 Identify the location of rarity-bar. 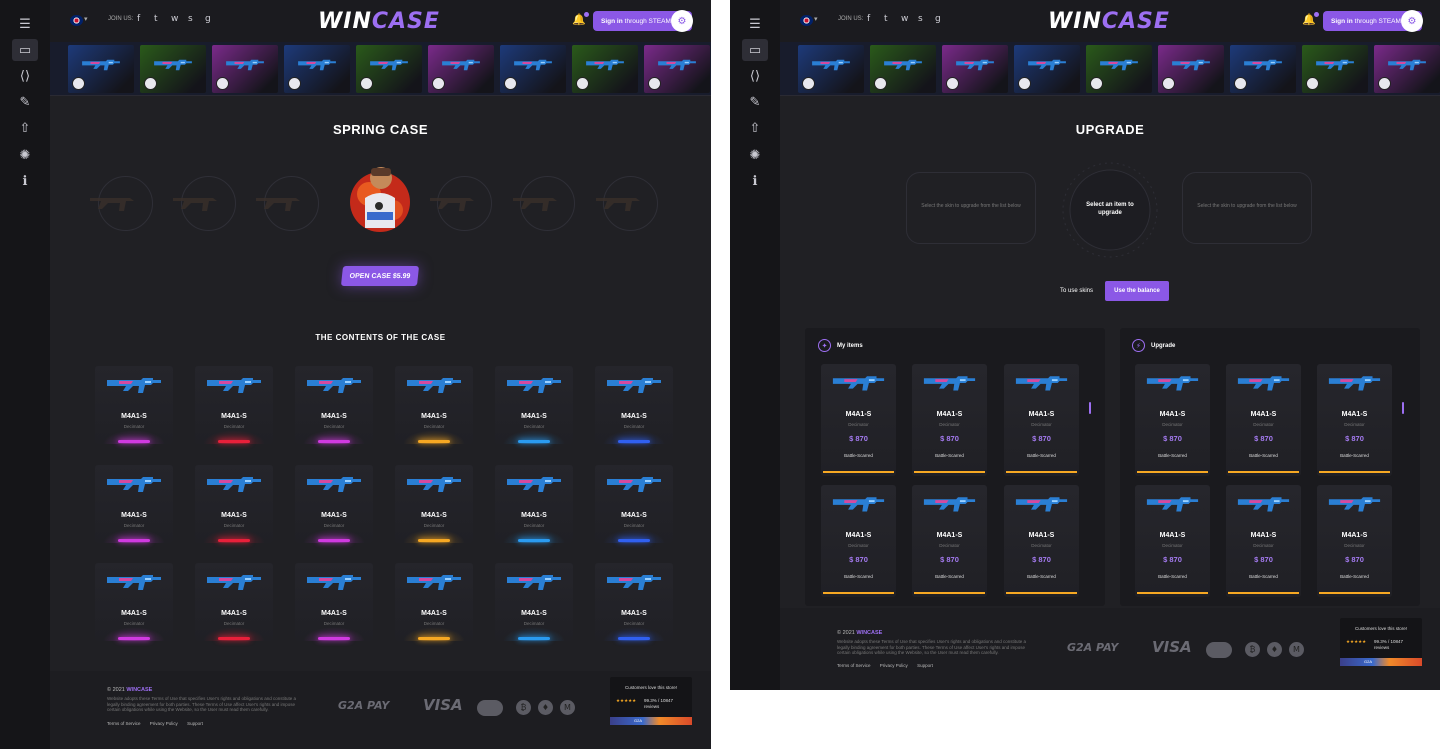
(434, 638).